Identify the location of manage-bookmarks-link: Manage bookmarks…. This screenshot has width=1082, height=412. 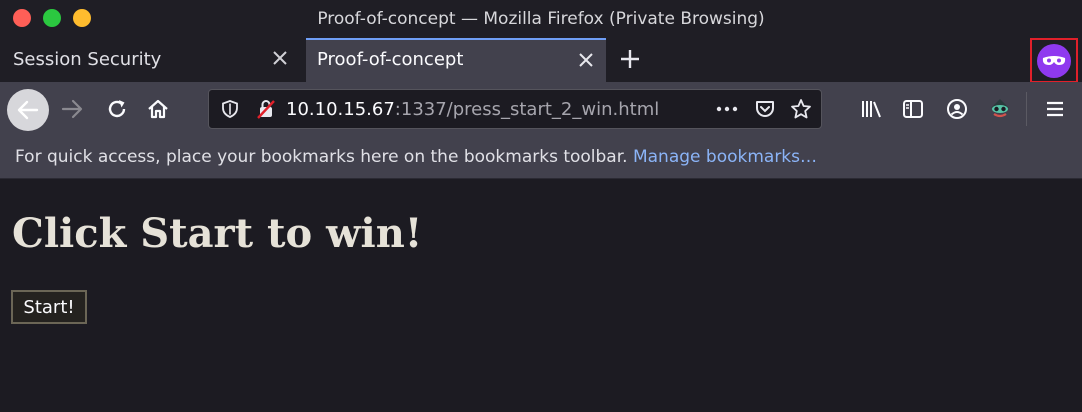
(725, 157).